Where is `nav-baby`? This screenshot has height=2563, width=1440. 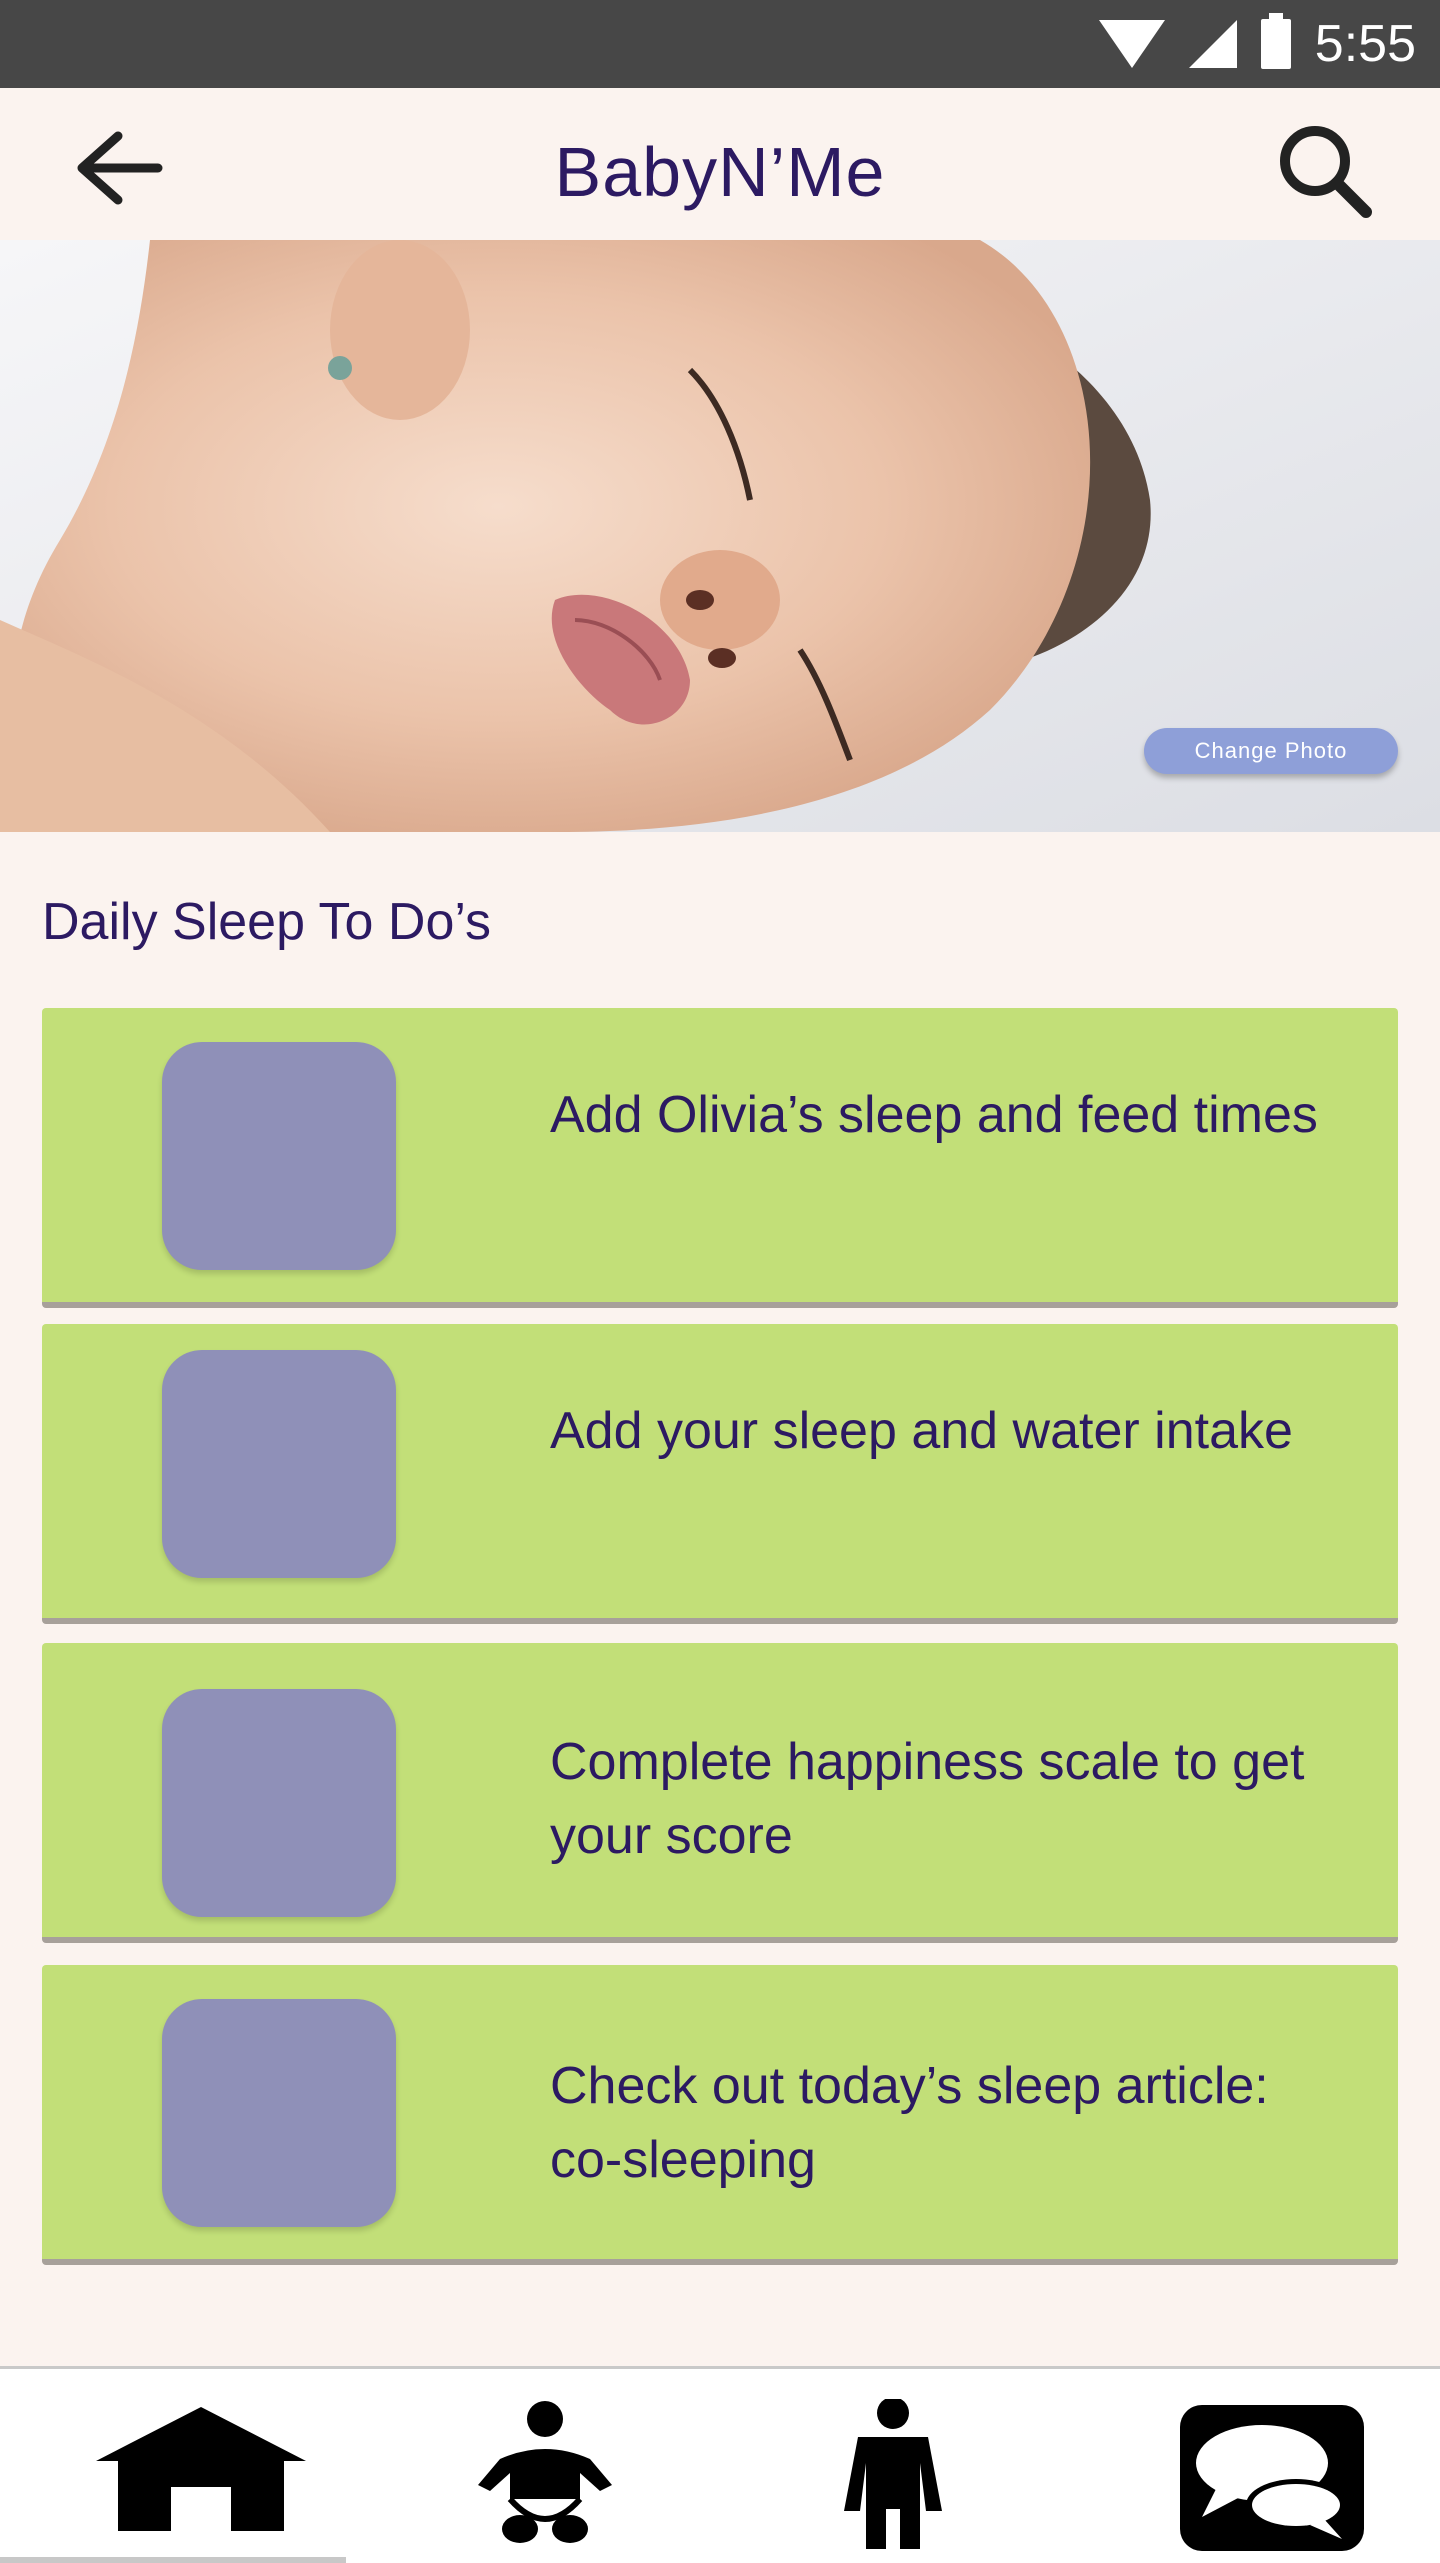
nav-baby is located at coordinates (555, 2474).